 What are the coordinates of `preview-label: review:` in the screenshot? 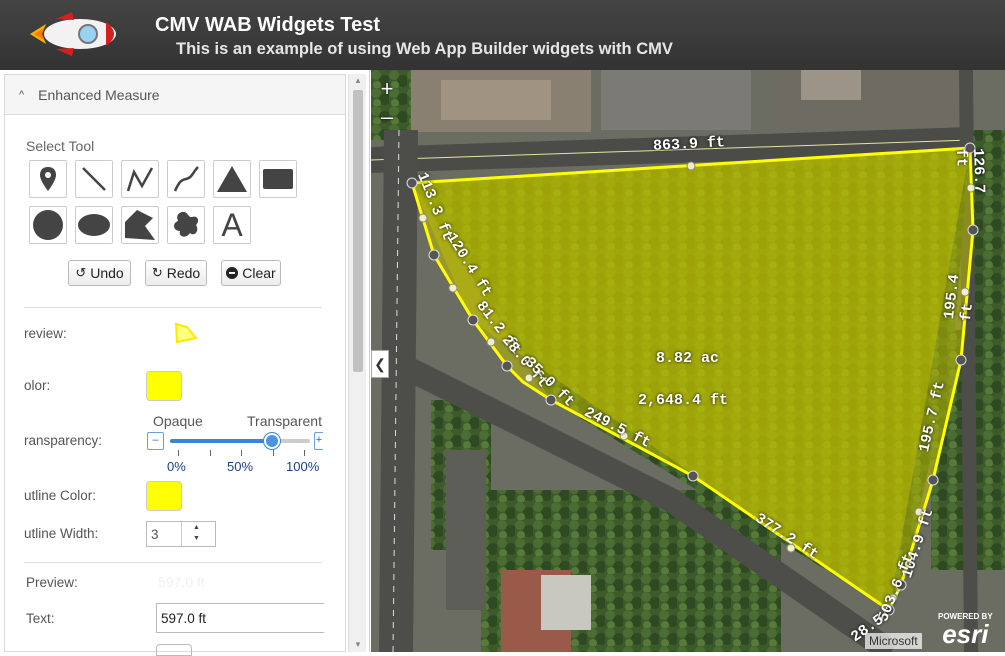 It's located at (45, 333).